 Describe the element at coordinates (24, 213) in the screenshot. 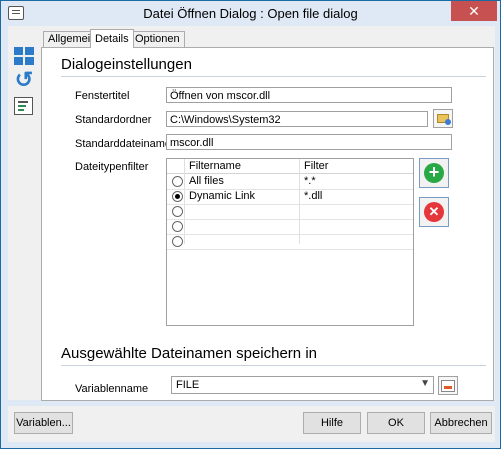

I see `sidebar: ↺` at that location.